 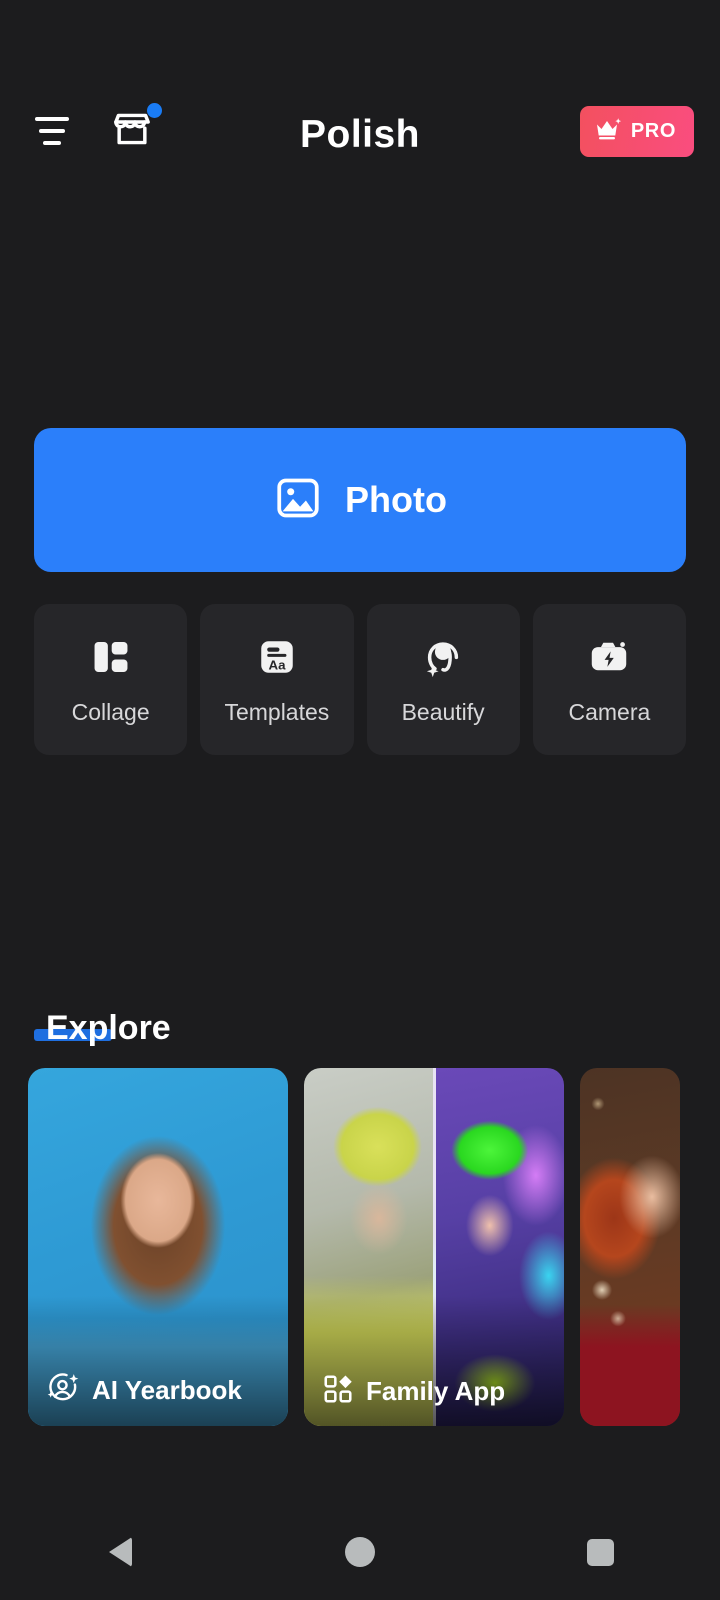 I want to click on hamburger-menu-button, so click(x=52, y=131).